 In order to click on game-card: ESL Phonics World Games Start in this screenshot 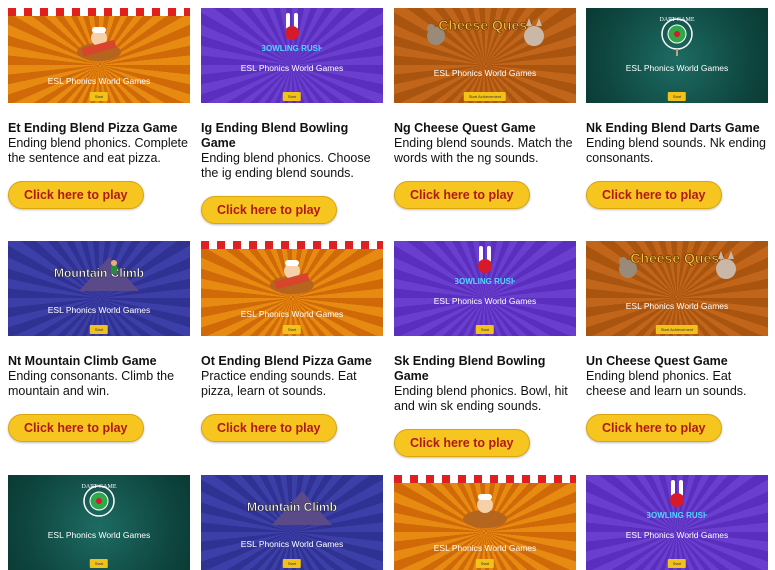, I will do `click(485, 522)`.